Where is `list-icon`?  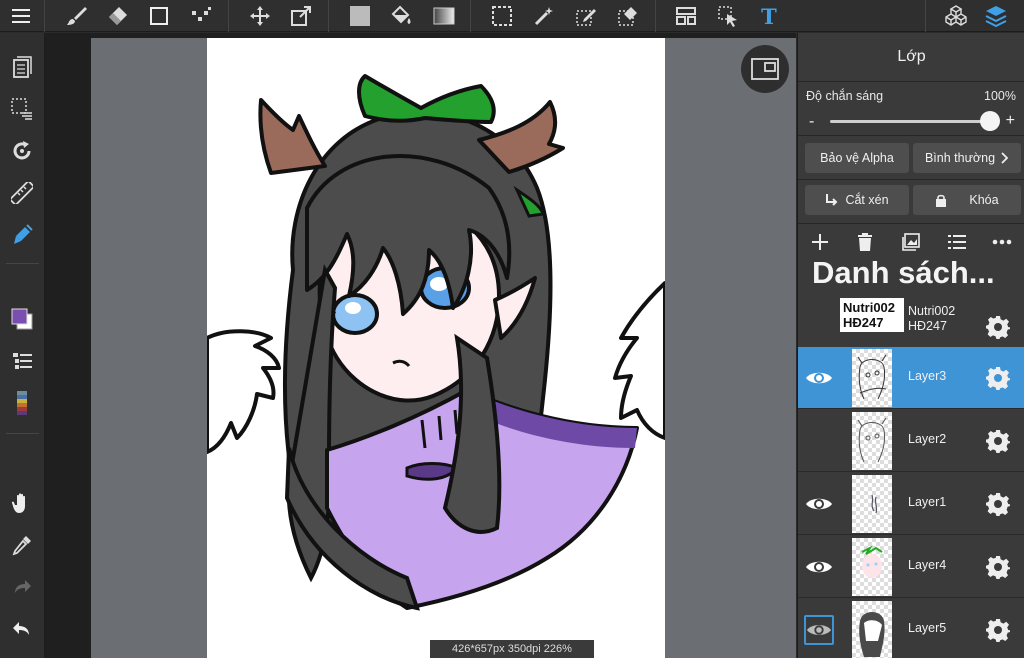
list-icon is located at coordinates (957, 242).